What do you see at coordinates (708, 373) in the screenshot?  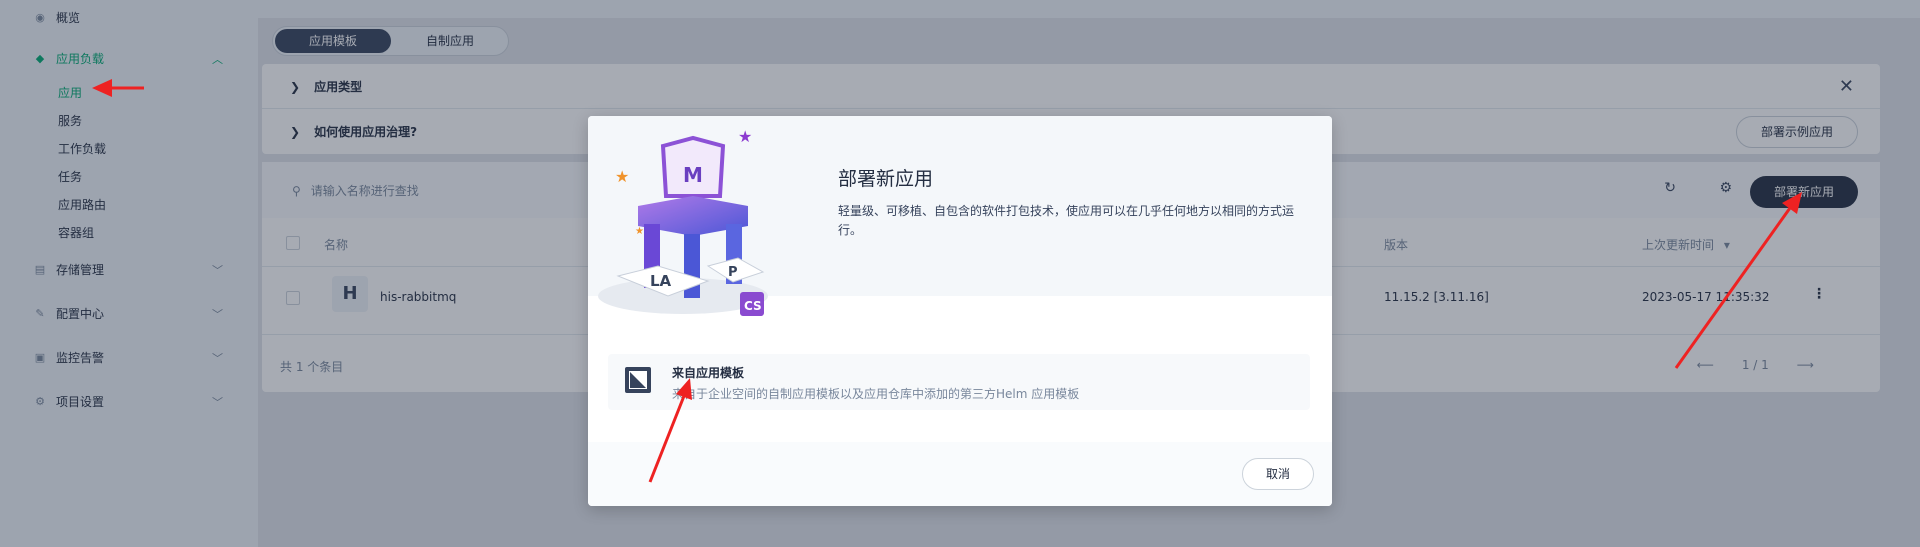 I see `option-title: 来自应用模板` at bounding box center [708, 373].